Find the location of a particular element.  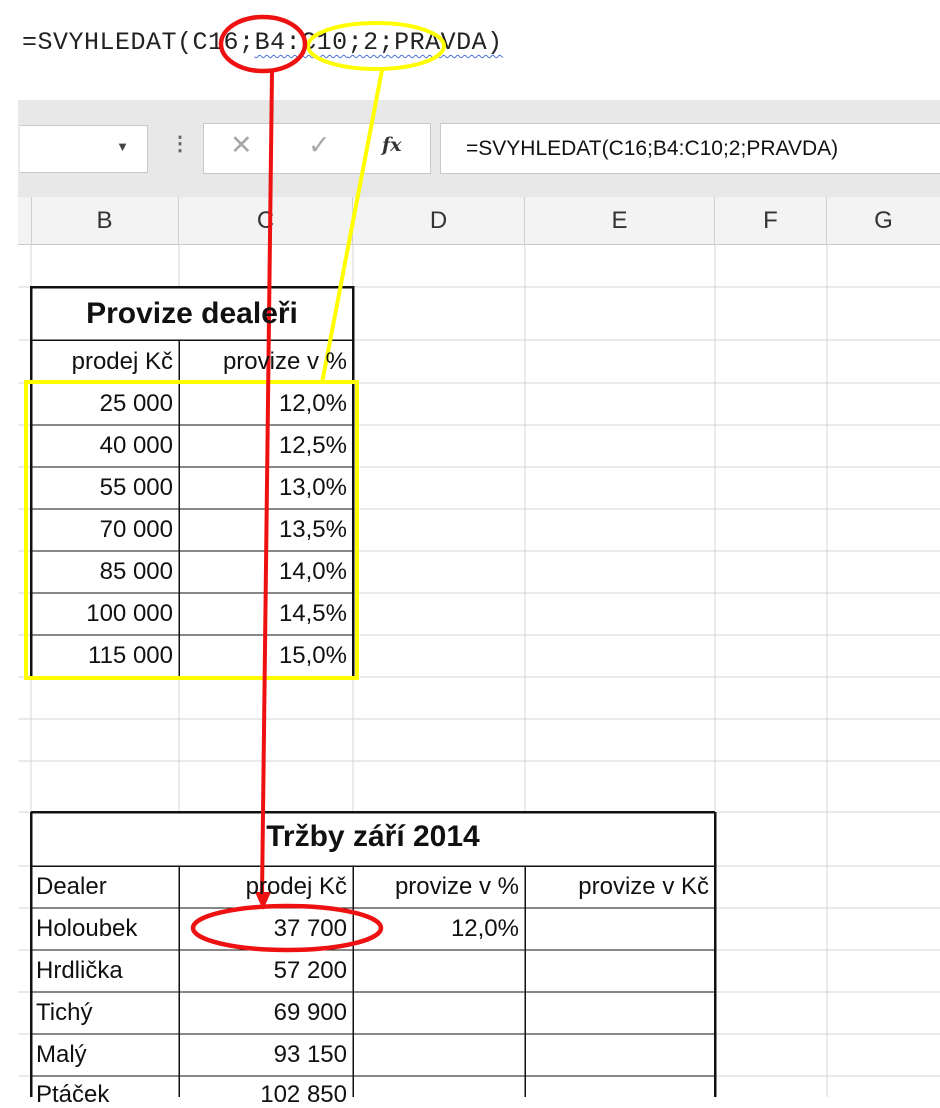

lookup-percent-cell: 14,0% is located at coordinates (264, 572).